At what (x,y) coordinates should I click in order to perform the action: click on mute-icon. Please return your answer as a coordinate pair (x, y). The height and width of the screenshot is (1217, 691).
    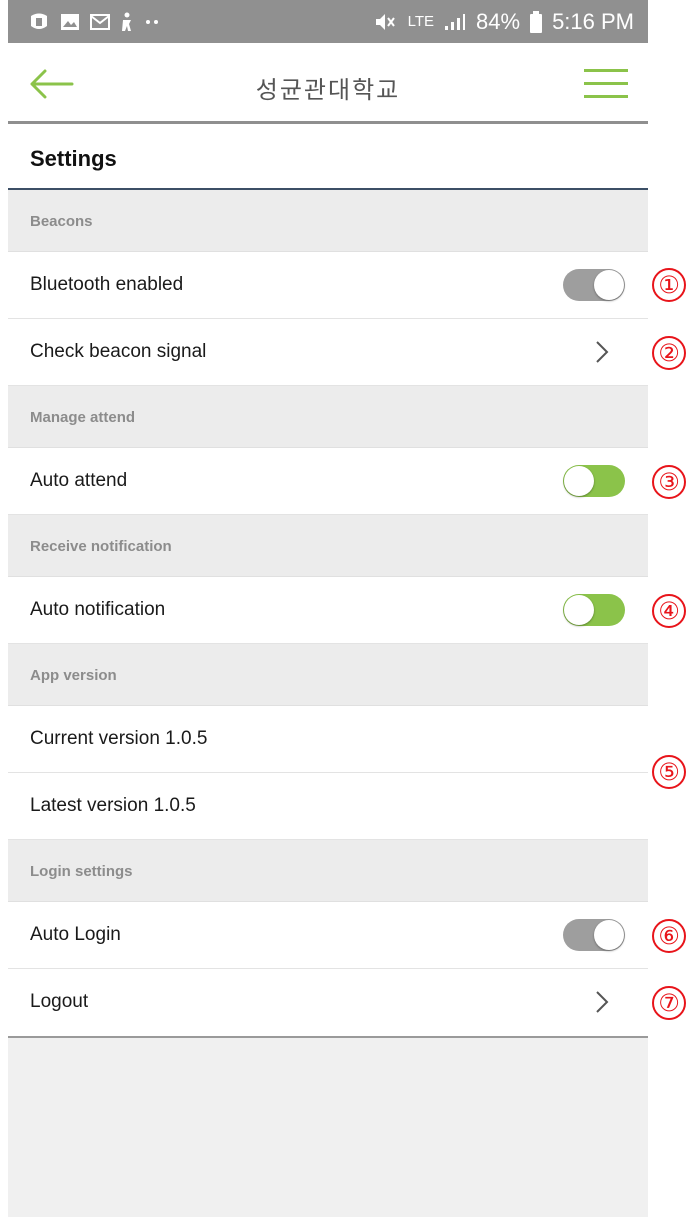
    Looking at the image, I should click on (386, 22).